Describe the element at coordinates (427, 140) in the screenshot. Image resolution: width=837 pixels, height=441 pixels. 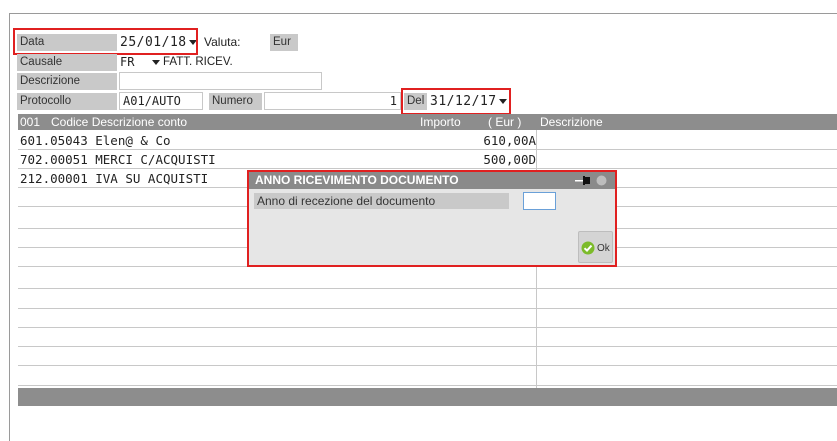
I see `table-row: 601.05043 Elen@ & Co 610,00A` at that location.